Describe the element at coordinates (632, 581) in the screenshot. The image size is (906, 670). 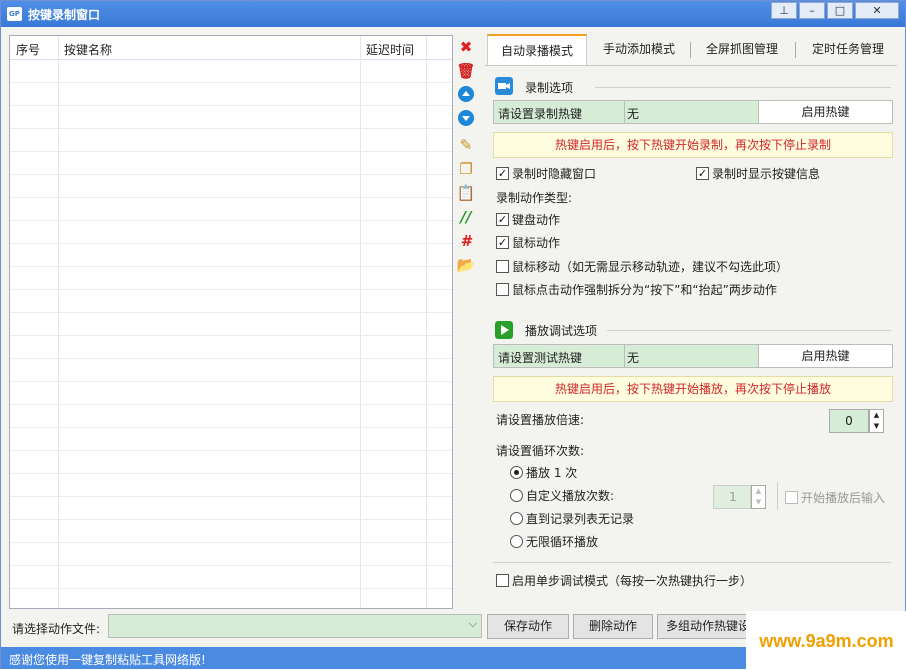
I see `single-step-label: 启用单步调试模式（每按一次热键执行一步）` at that location.